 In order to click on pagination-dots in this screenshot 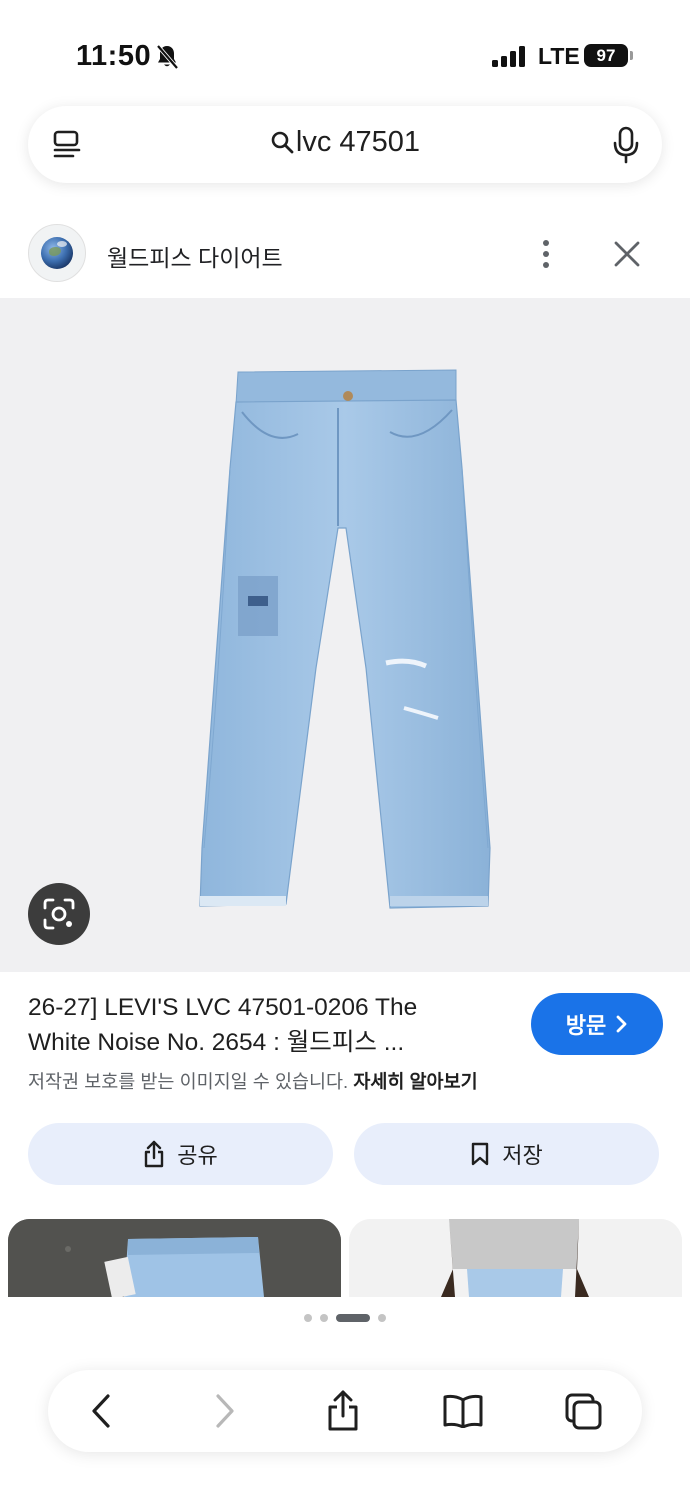, I will do `click(345, 1320)`.